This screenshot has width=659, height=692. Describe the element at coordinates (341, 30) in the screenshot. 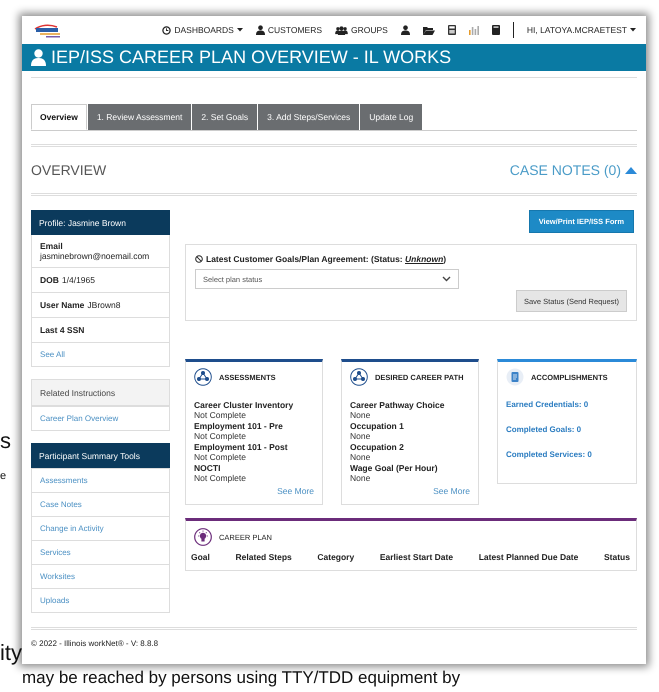

I see `group-icon` at that location.